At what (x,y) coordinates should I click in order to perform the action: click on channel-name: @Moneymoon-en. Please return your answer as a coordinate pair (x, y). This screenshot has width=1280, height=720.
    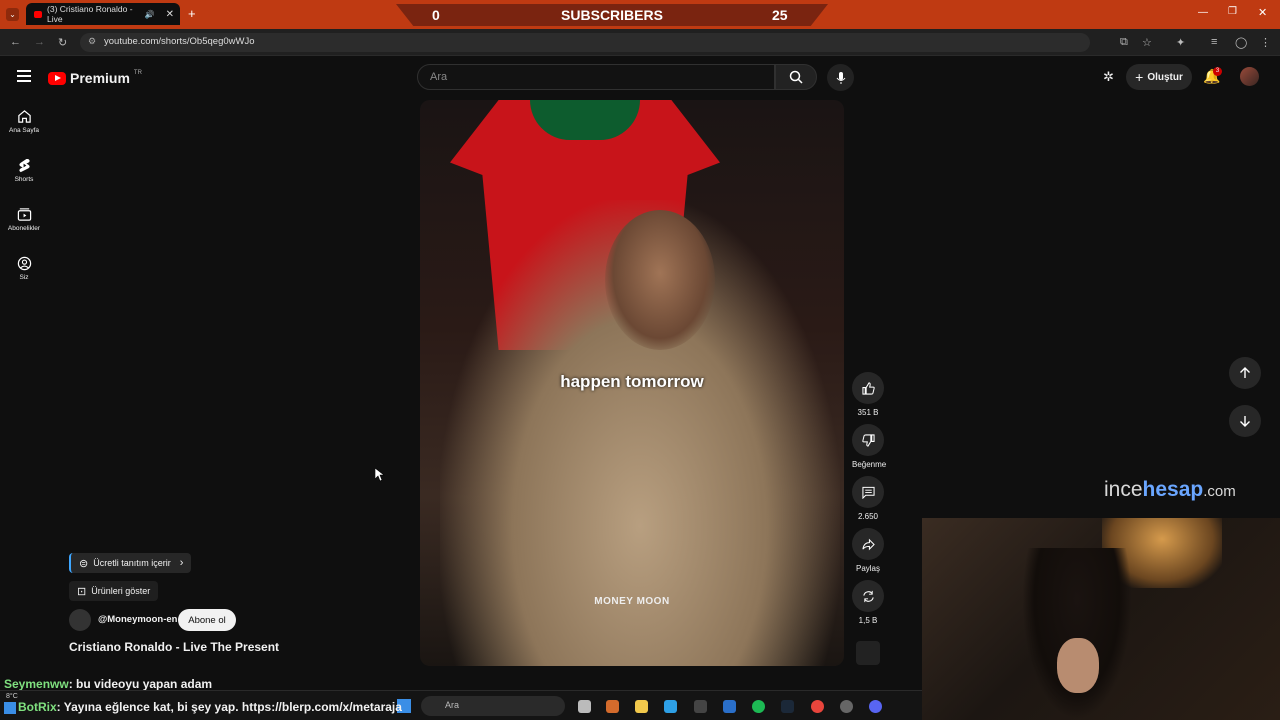
    Looking at the image, I should click on (137, 619).